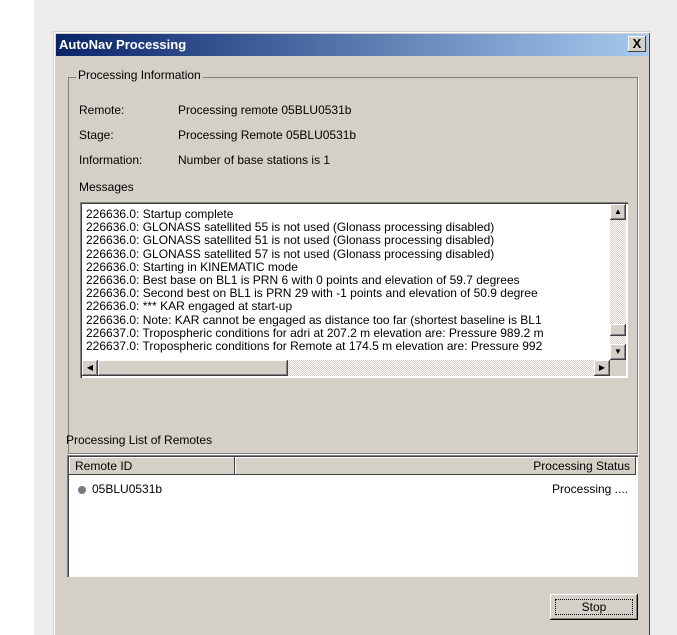 Image resolution: width=677 pixels, height=635 pixels. What do you see at coordinates (139, 440) in the screenshot?
I see `remotes-list-label: Processing List of Remotes` at bounding box center [139, 440].